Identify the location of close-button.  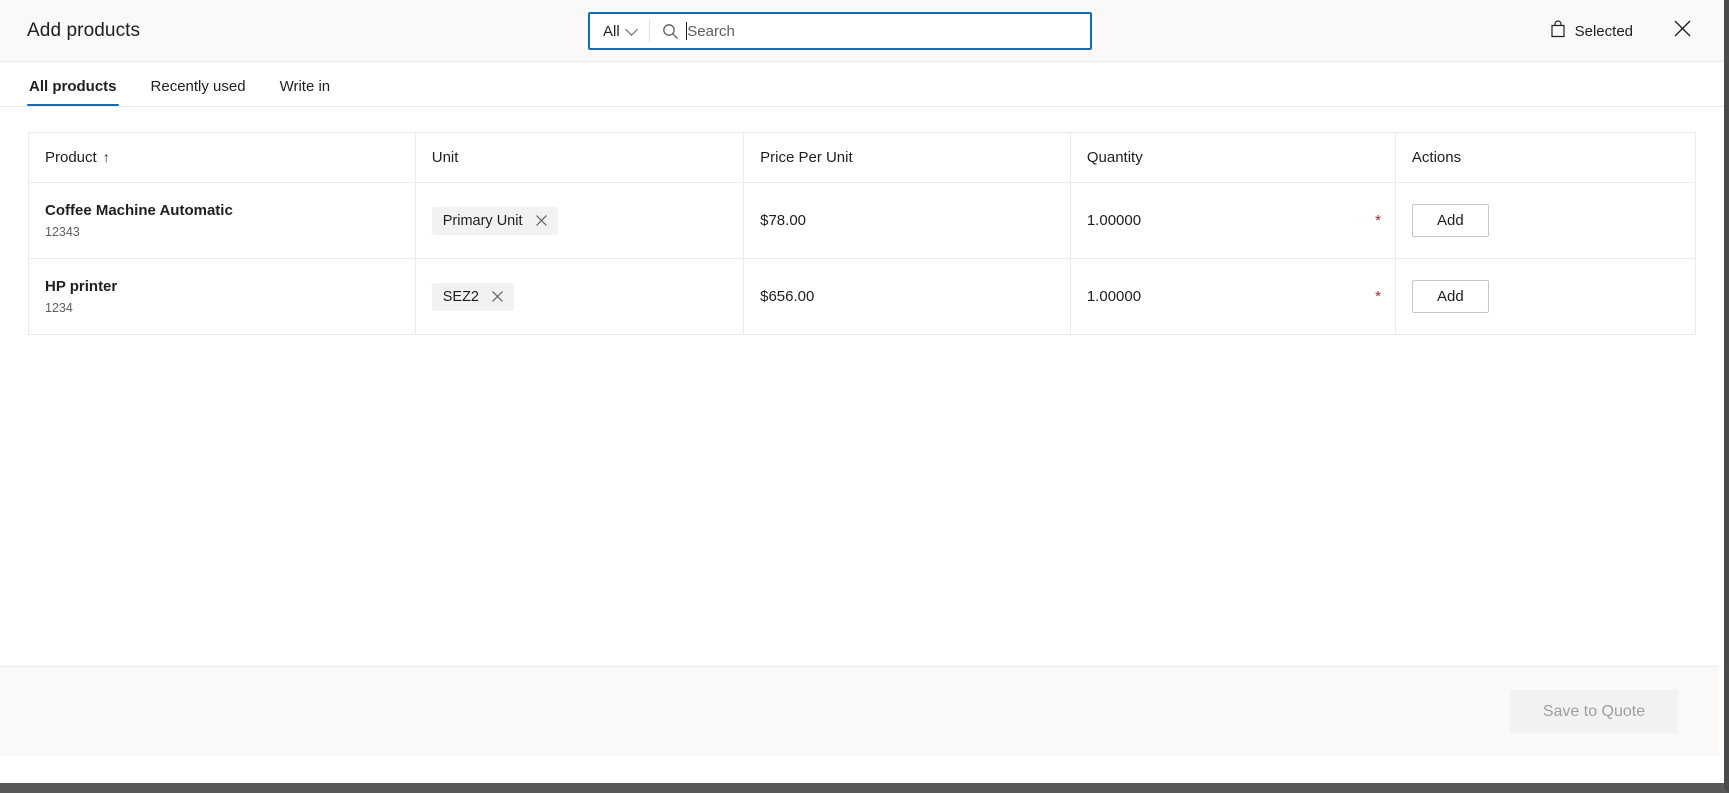
(1682, 31).